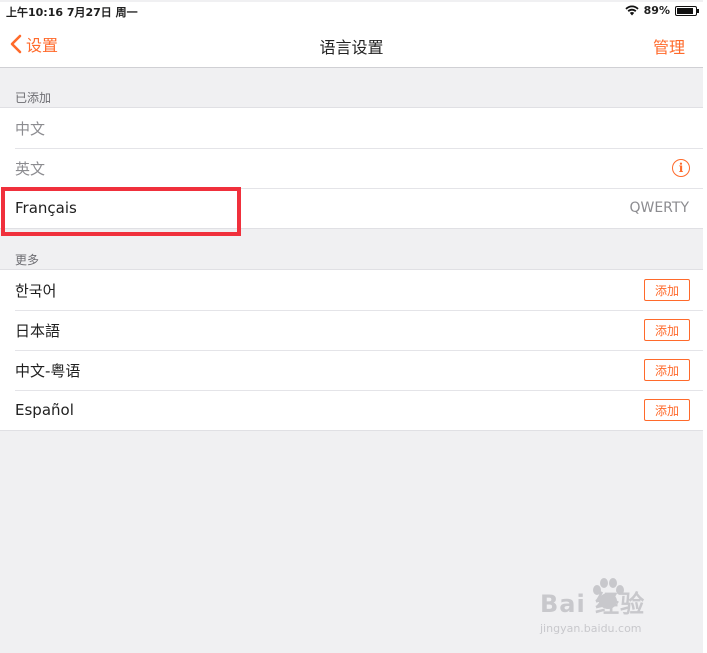 The image size is (707, 653). Describe the element at coordinates (33, 98) in the screenshot. I see `section-header-added: 已添加` at that location.